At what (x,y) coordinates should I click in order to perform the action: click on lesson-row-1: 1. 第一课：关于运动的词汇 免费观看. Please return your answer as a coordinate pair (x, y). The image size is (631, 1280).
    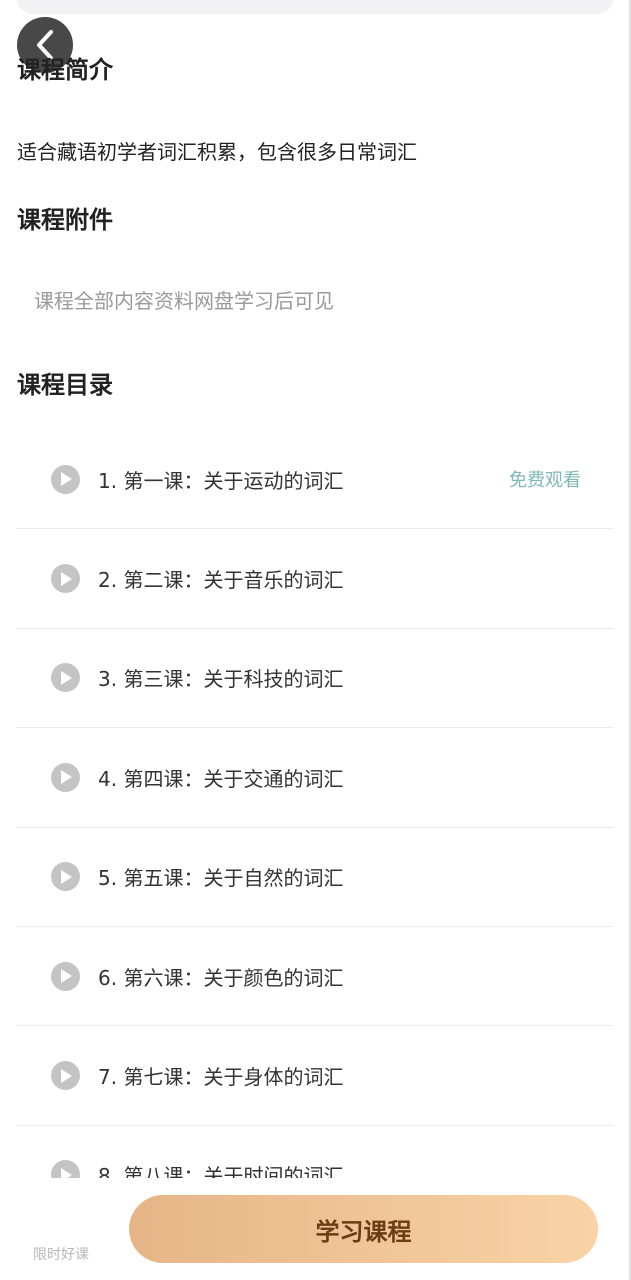
    Looking at the image, I should click on (315, 480).